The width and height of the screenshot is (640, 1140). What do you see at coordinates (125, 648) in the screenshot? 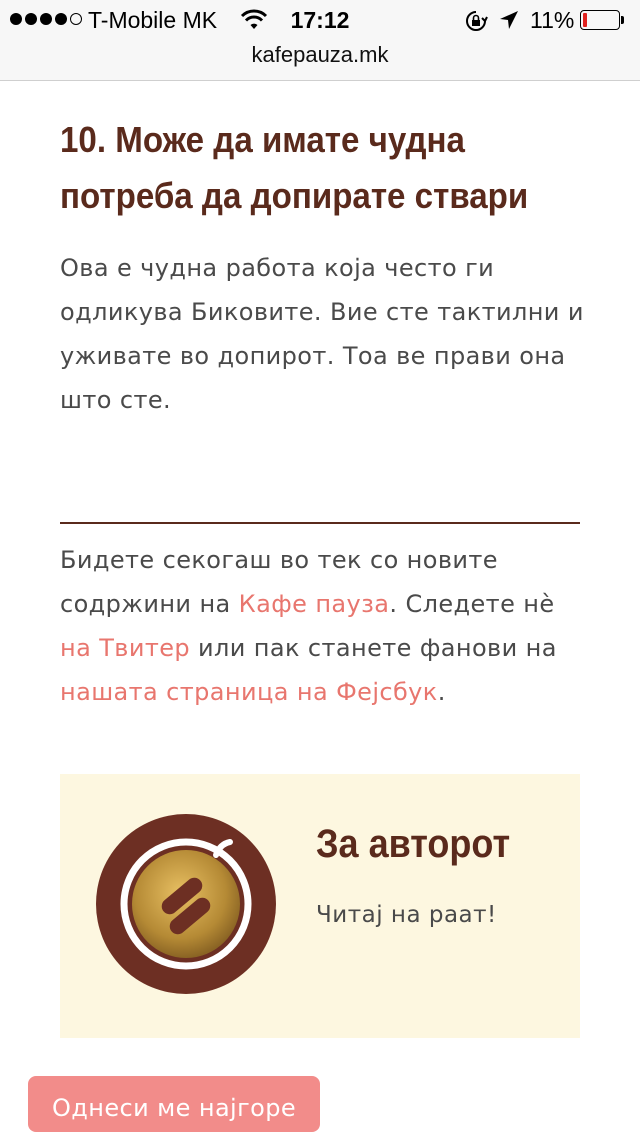
I see `twitter-link: на Твитер` at bounding box center [125, 648].